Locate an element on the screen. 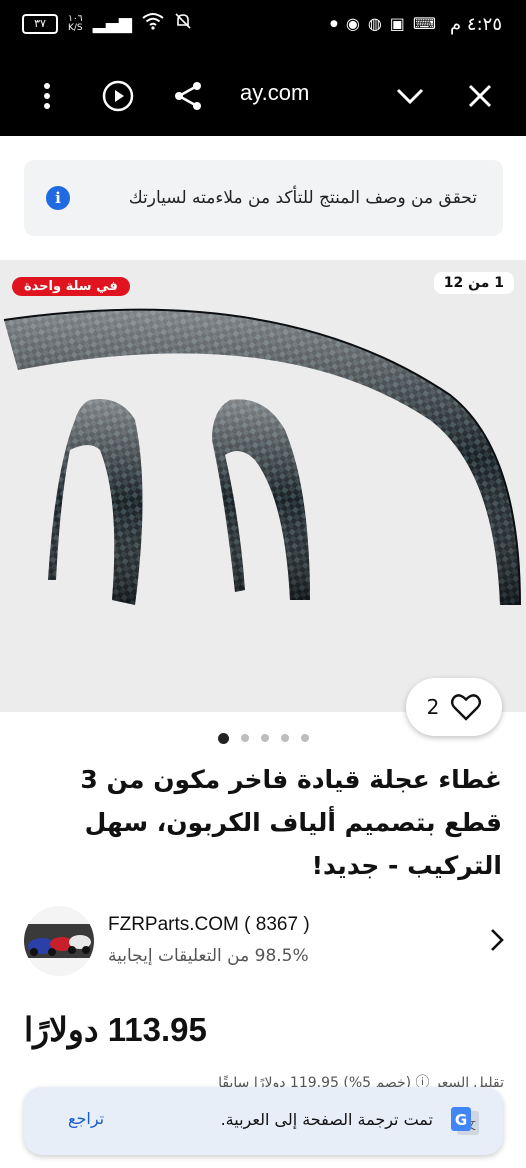 The width and height of the screenshot is (526, 1168). image-counter: 1 من 12 is located at coordinates (473, 283).